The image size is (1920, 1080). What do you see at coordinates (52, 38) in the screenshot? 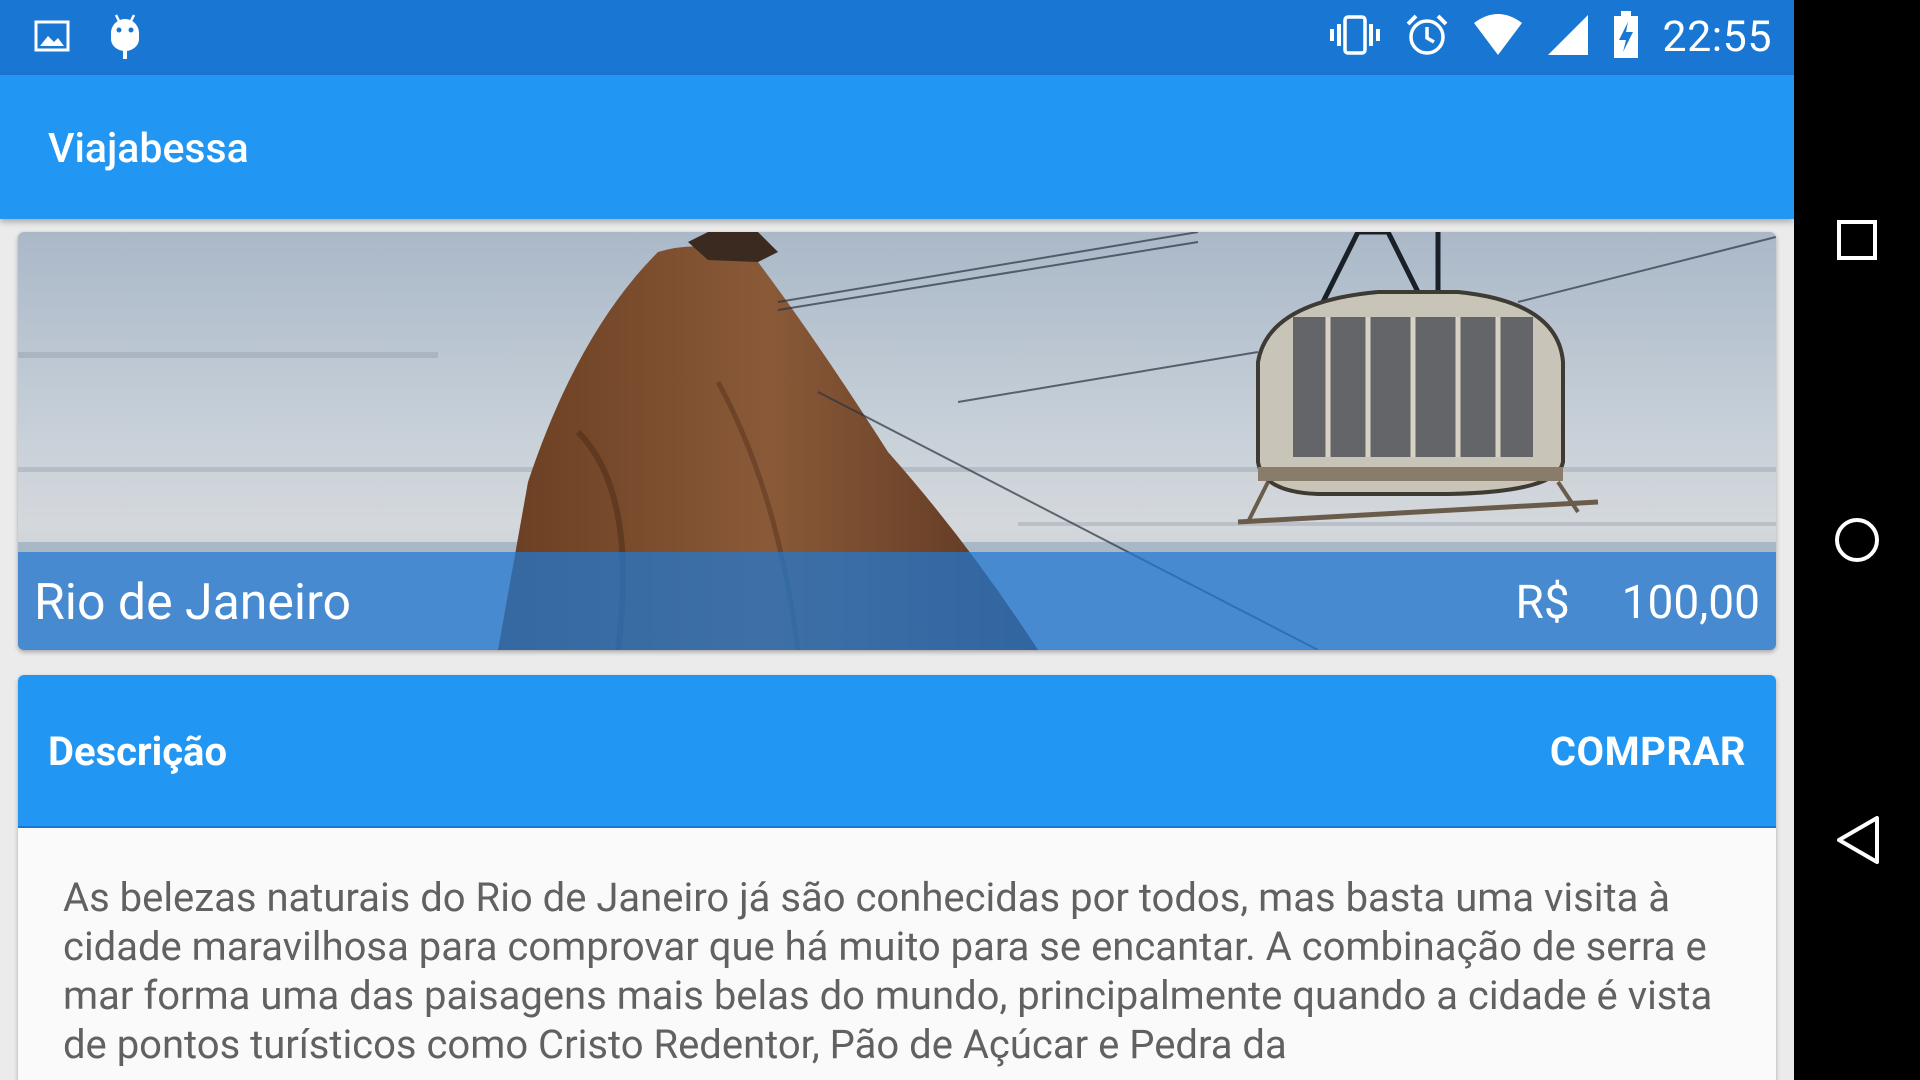
I see `image-icon` at bounding box center [52, 38].